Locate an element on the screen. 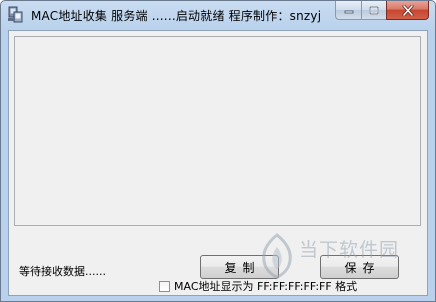  title-bar: MAC地址收集 服务端 ......启动就绪 程序制作：snzyj is located at coordinates (218, 15).